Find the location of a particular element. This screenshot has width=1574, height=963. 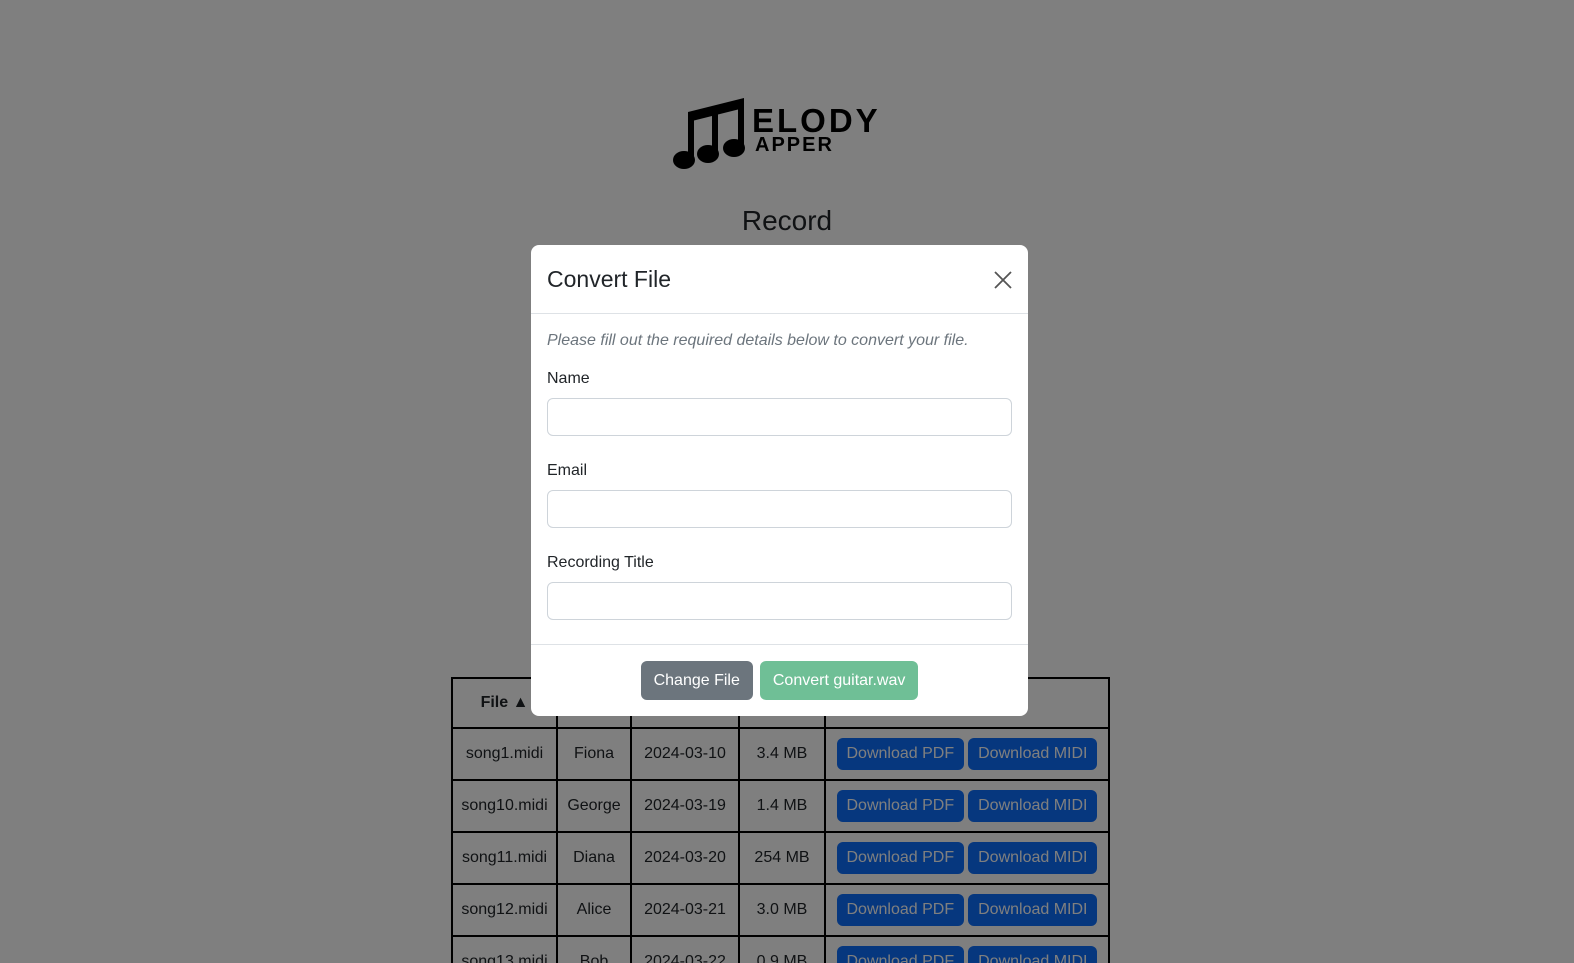

recording-title-input is located at coordinates (779, 601).